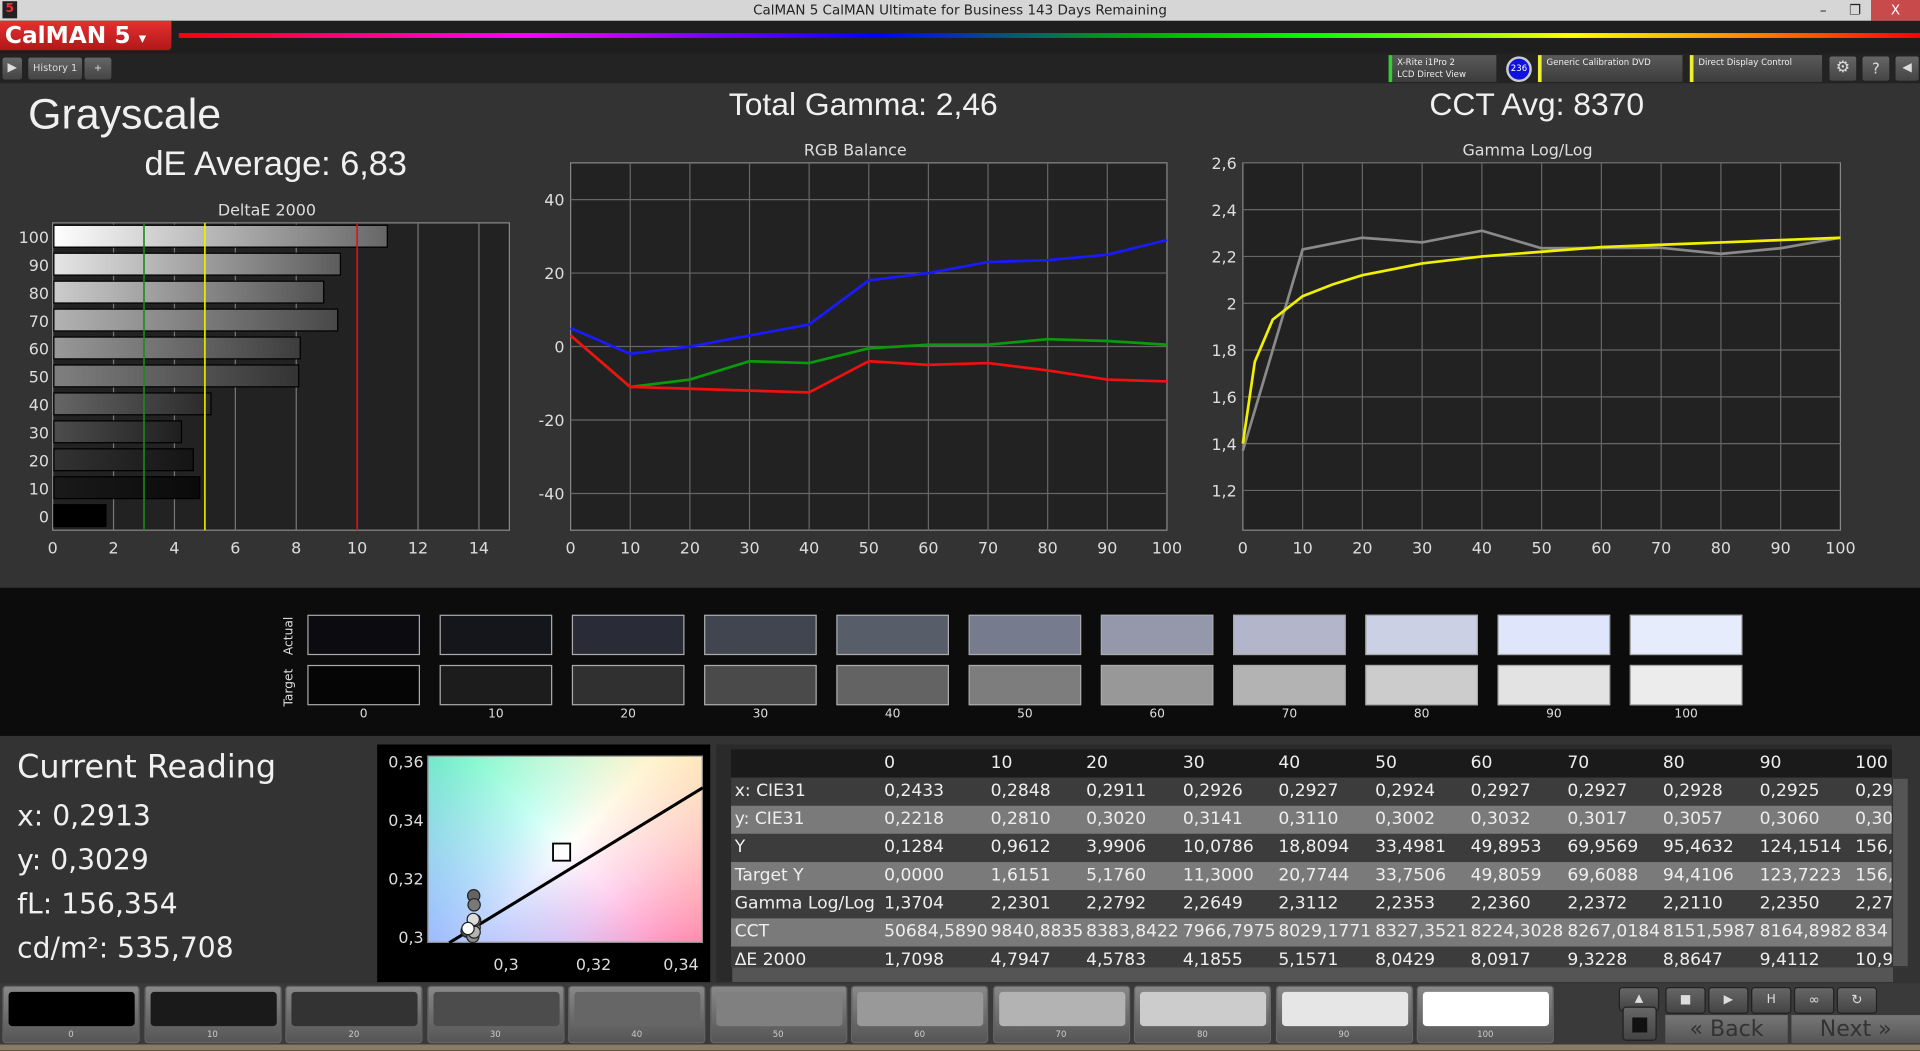 The image size is (1920, 1051). What do you see at coordinates (1313, 975) in the screenshot?
I see `table-horizontal-scrollbar` at bounding box center [1313, 975].